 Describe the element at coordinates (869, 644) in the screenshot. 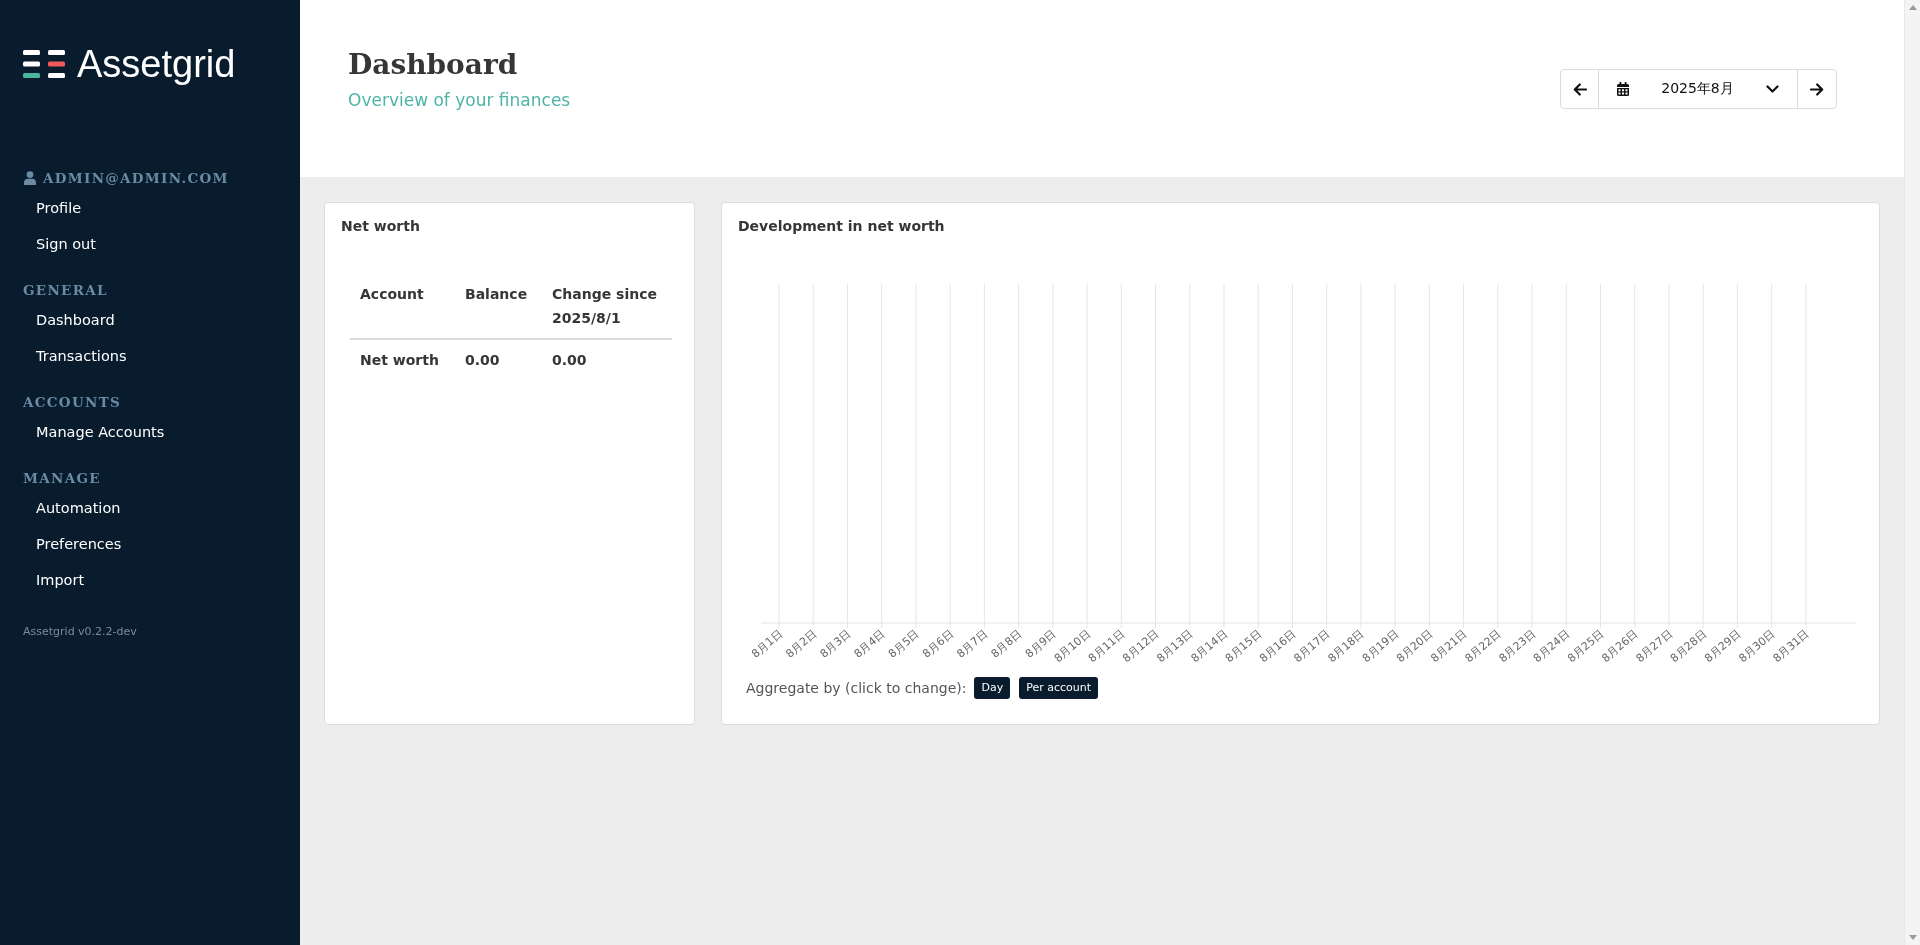

I see `axis-label: 8月4日` at that location.